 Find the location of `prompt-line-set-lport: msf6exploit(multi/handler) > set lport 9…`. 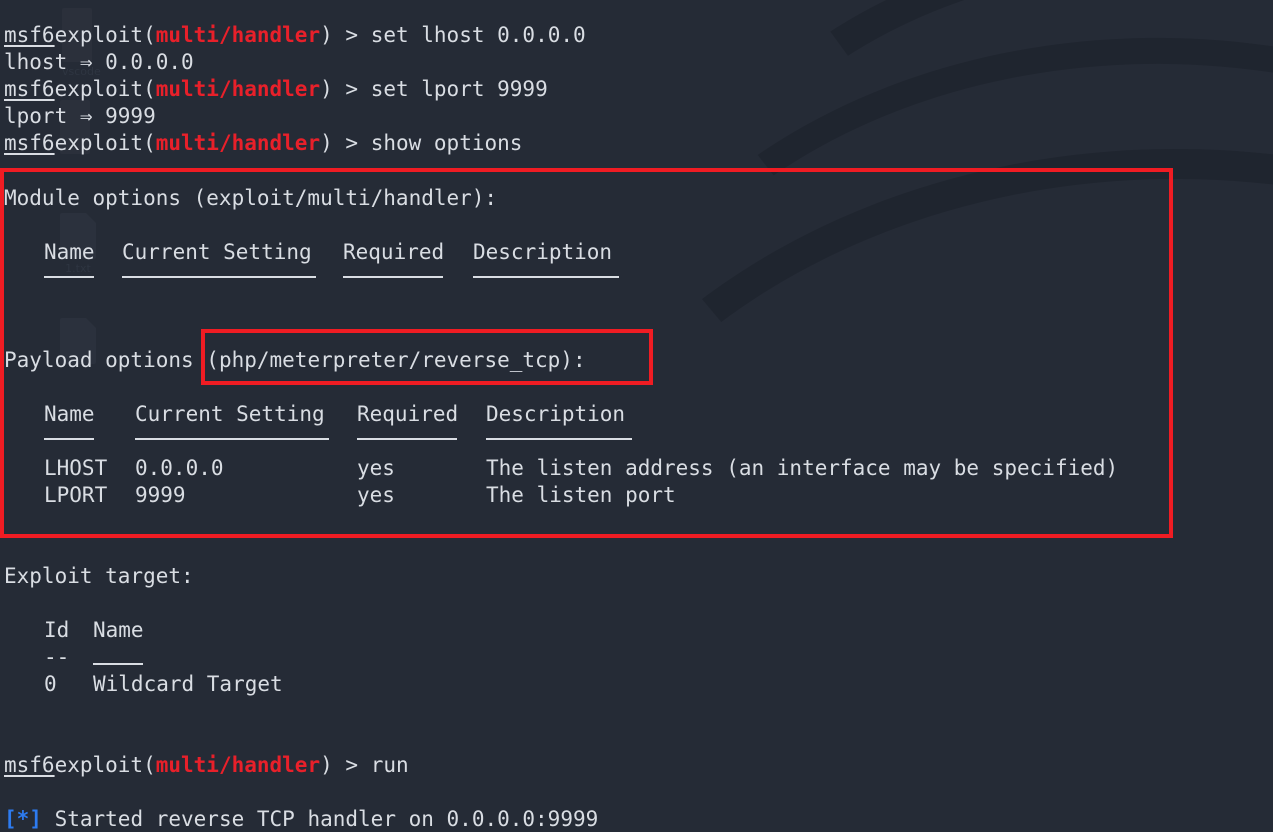

prompt-line-set-lport: msf6exploit(multi/handler) > set lport 9… is located at coordinates (276, 89).